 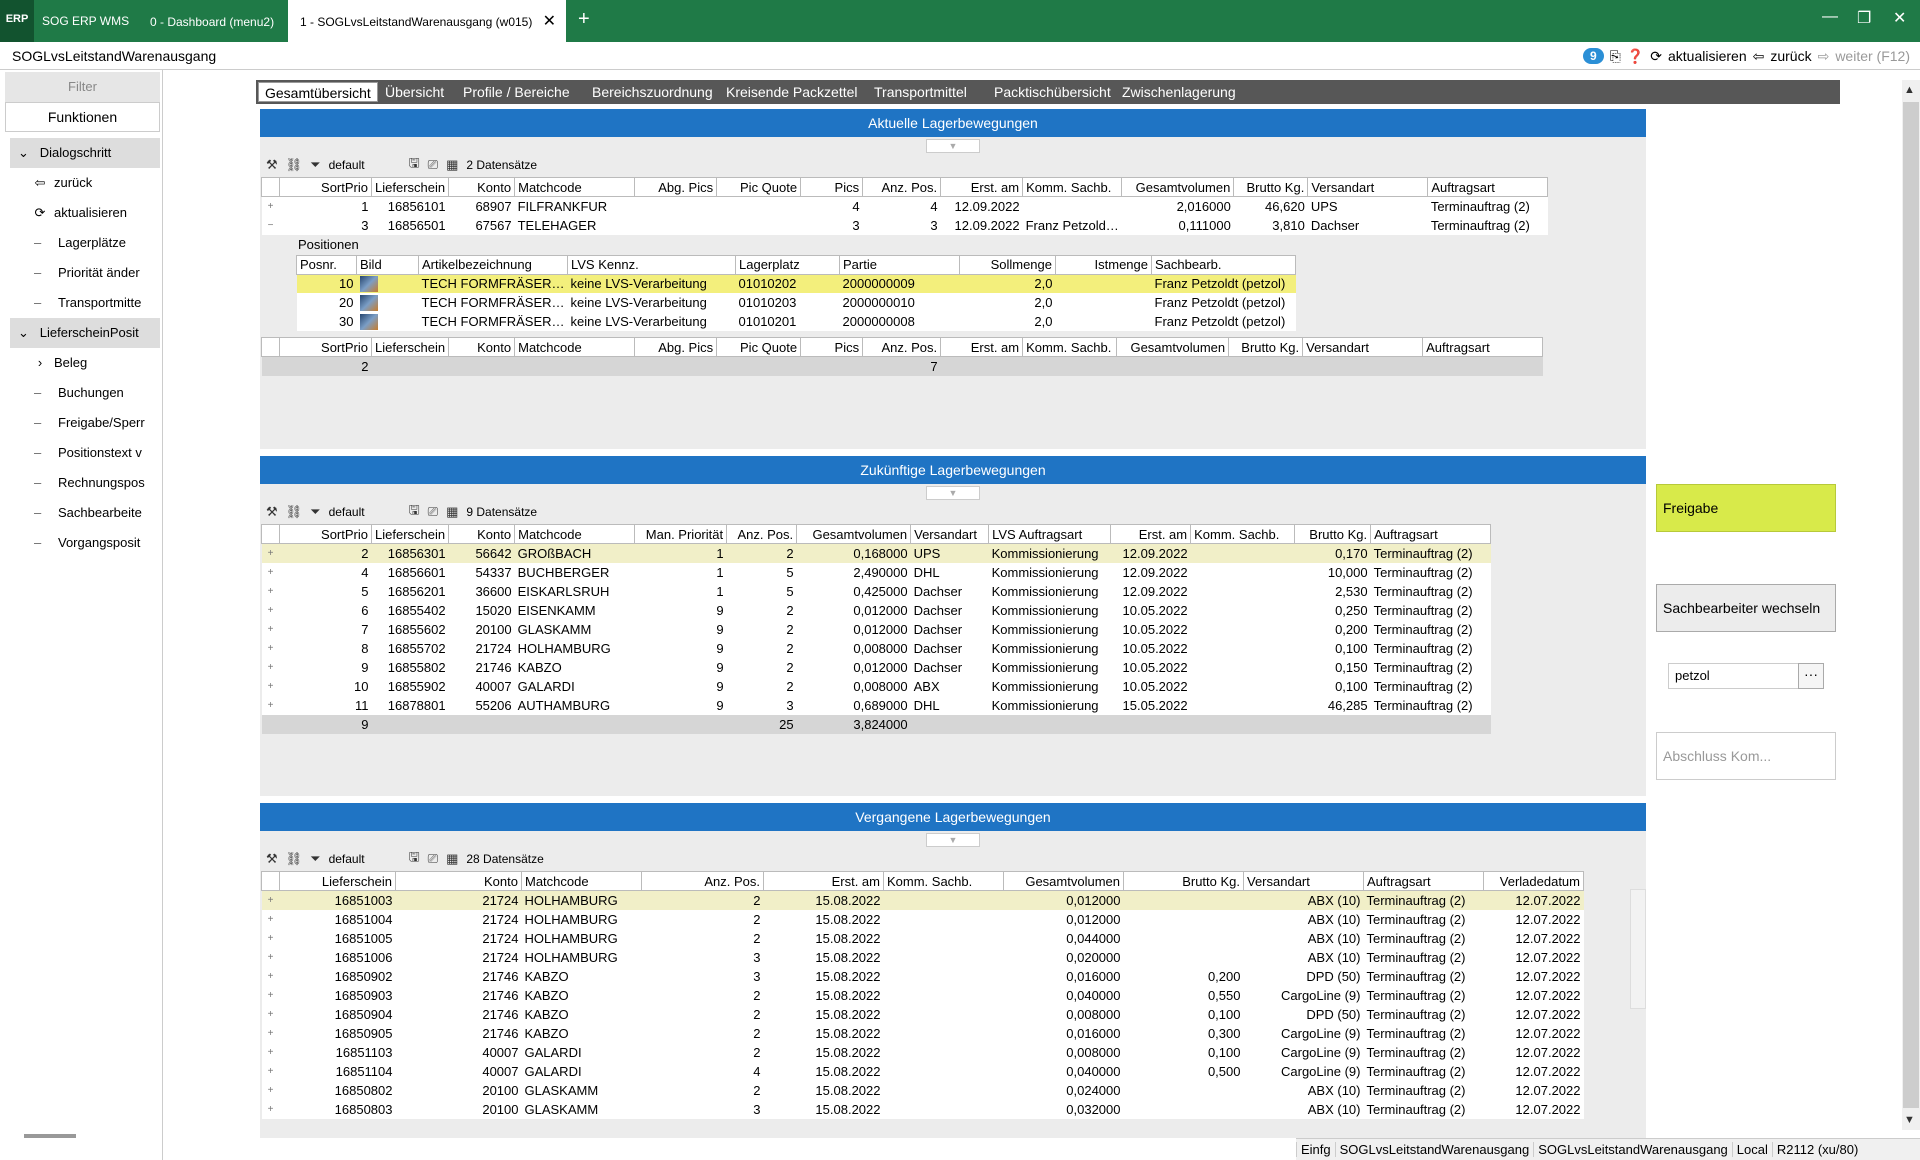 What do you see at coordinates (899, 264) in the screenshot?
I see `col-header: Partie` at bounding box center [899, 264].